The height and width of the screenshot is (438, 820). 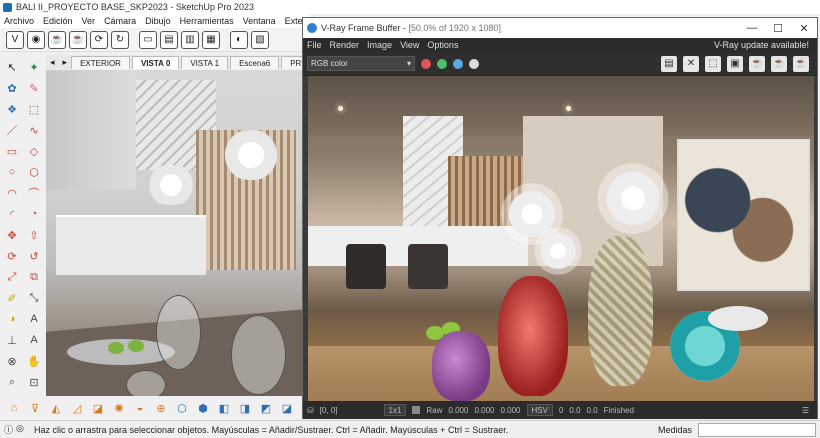 What do you see at coordinates (161, 408) in the screenshot?
I see `intersect-icon: ⊕` at bounding box center [161, 408].